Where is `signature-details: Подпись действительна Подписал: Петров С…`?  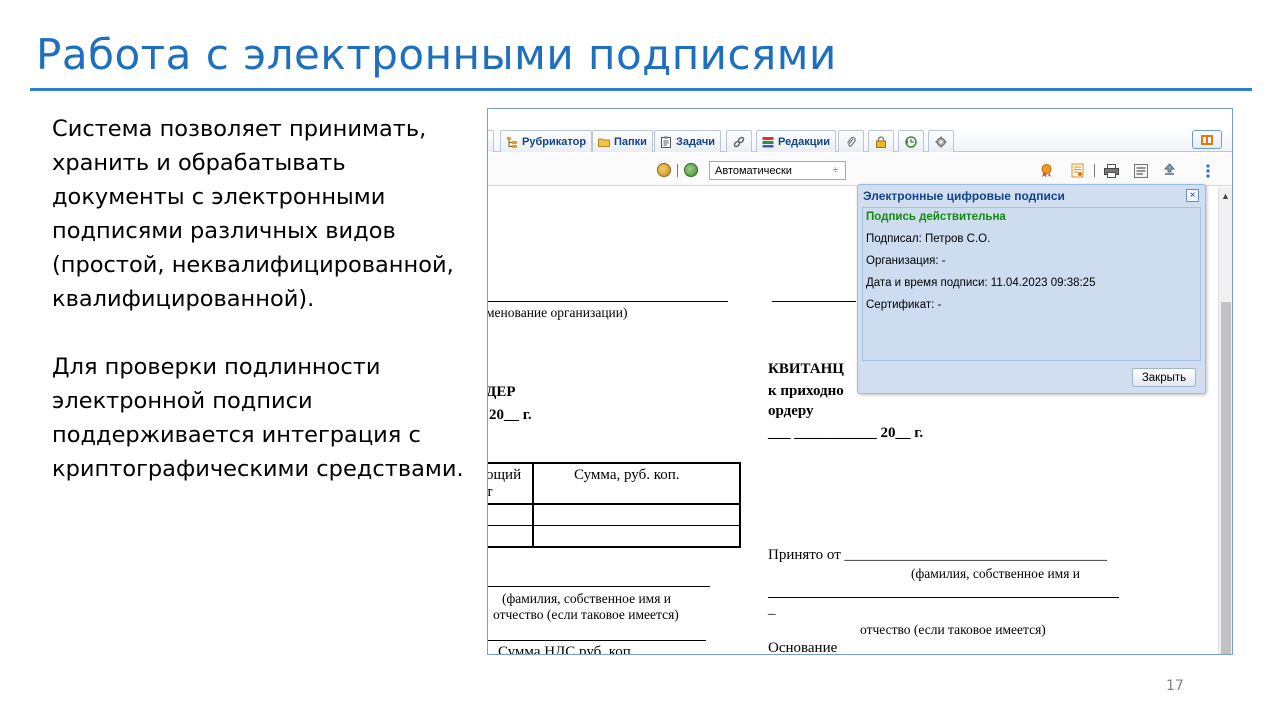 signature-details: Подпись действительна Подписал: Петров С… is located at coordinates (1031, 284).